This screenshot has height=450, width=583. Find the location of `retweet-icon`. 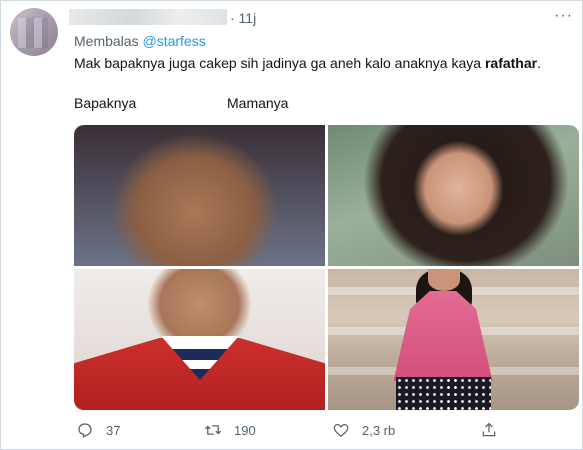

retweet-icon is located at coordinates (213, 430).